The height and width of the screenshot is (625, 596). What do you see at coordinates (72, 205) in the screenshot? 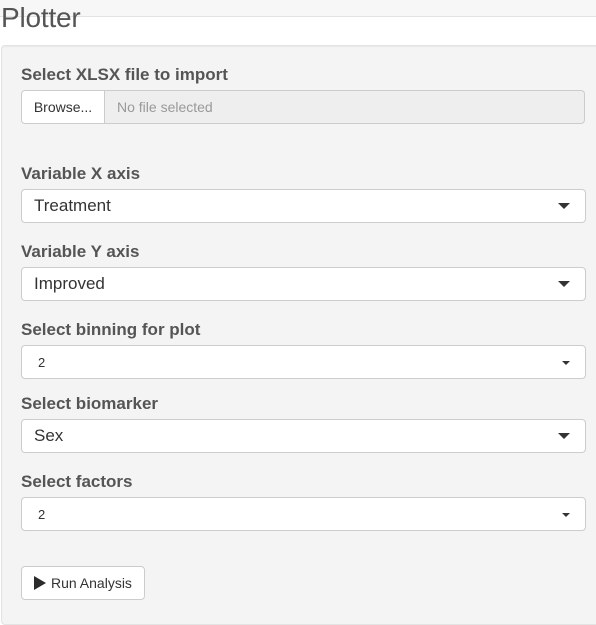
I see `x-axis-value: Treatment` at bounding box center [72, 205].